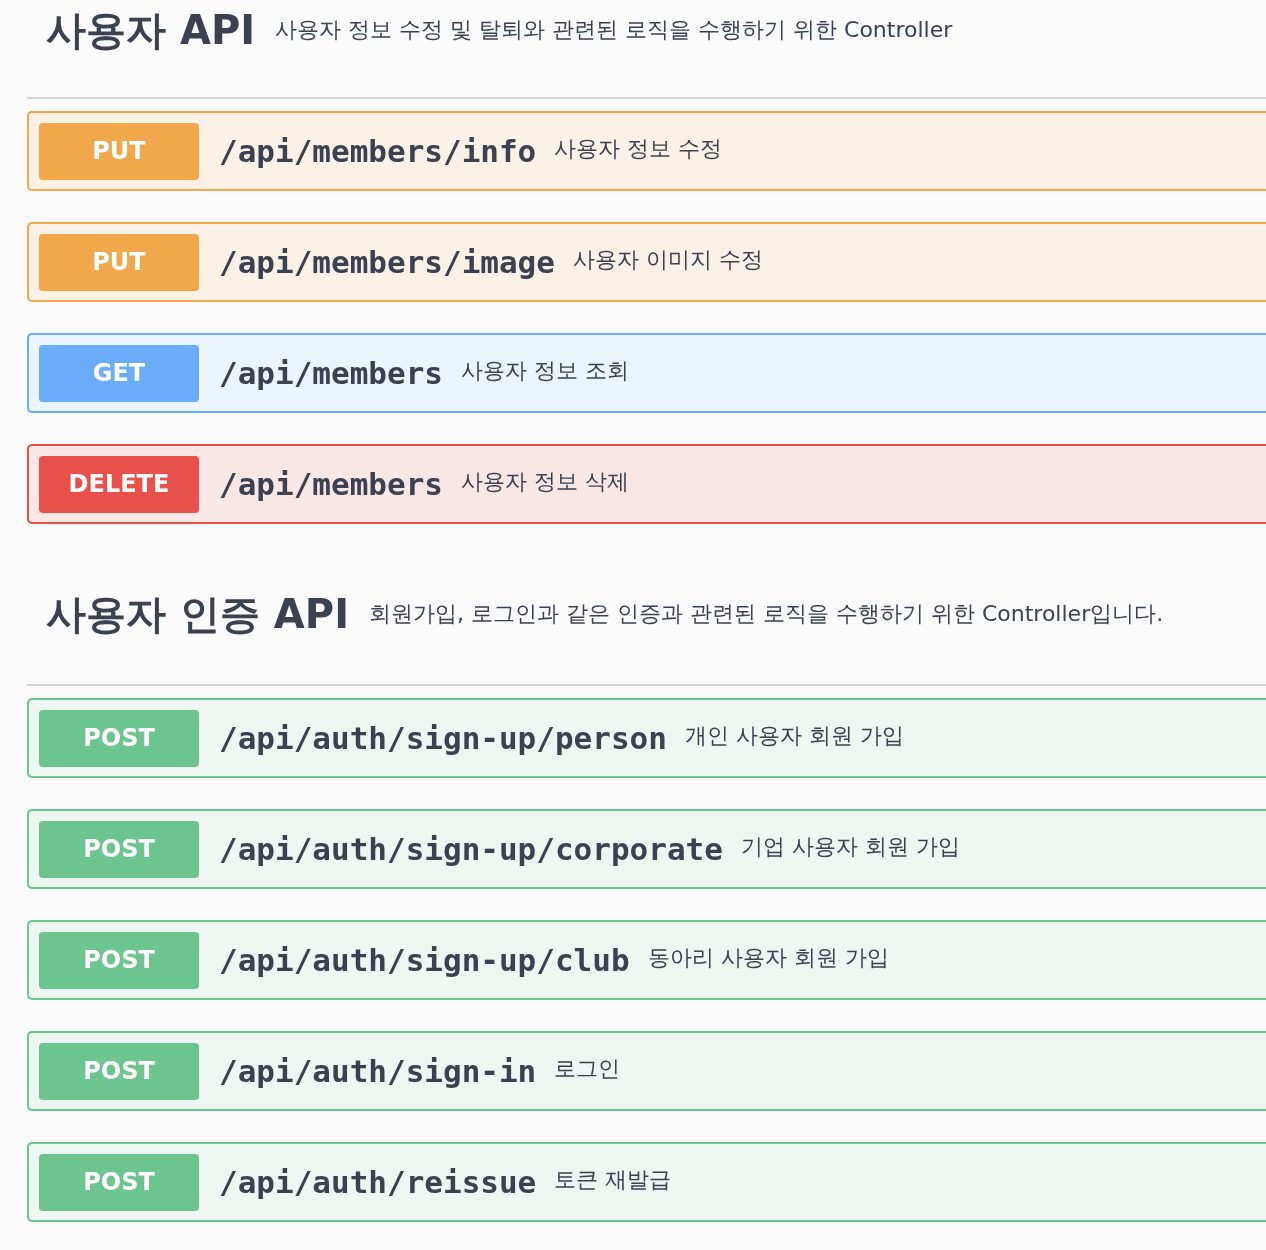 The image size is (1266, 1250). I want to click on section-title: 사용자 인증 API, so click(197, 614).